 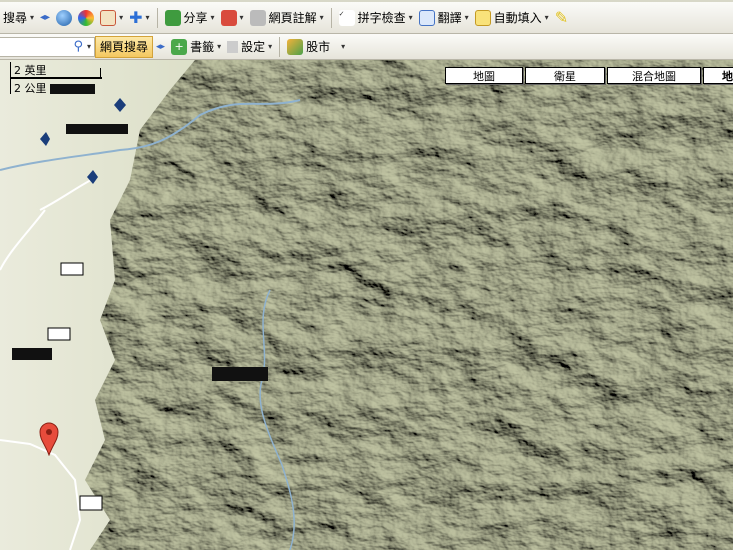 I want to click on search-menu: 搜尋 ▾, so click(x=18, y=18).